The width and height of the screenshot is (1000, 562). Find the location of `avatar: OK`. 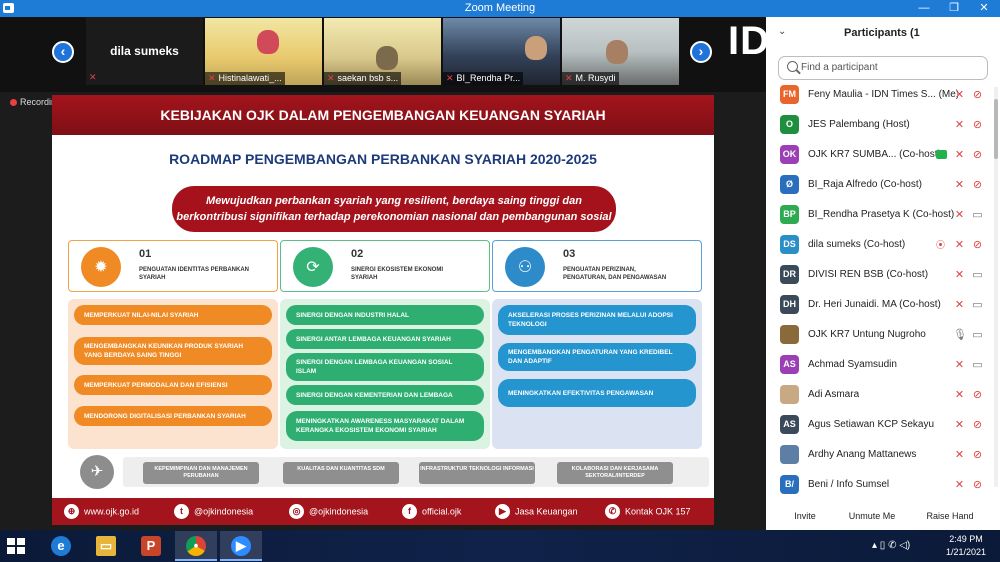

avatar: OK is located at coordinates (789, 154).